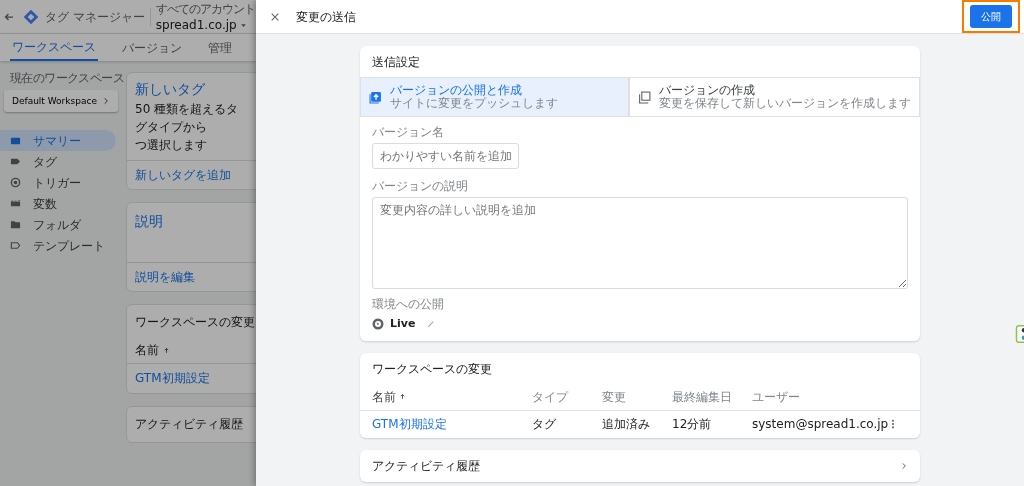  I want to click on app-name: タグ マネージャー, so click(98, 16).